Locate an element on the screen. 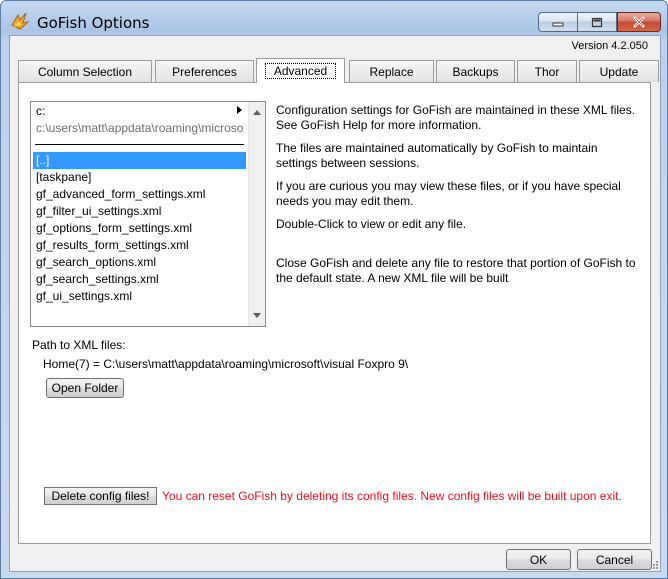  drive-selector: c: is located at coordinates (141, 111).